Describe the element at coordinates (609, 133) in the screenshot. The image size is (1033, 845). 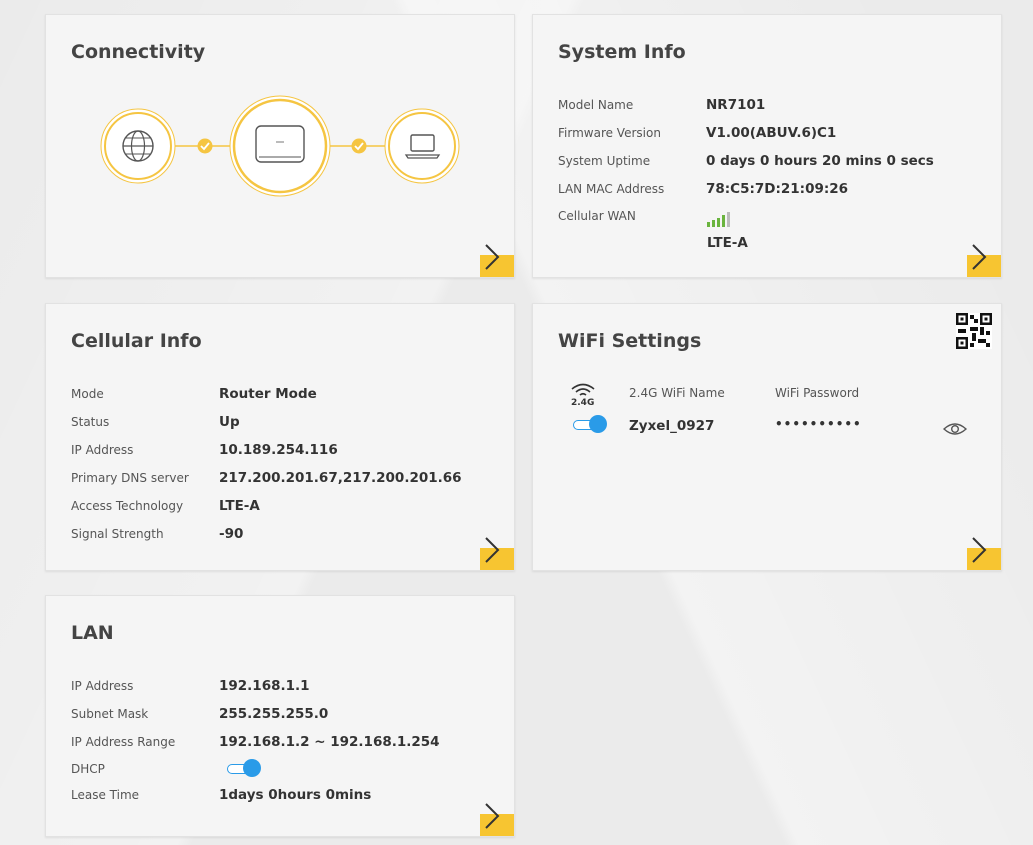
I see `info-label: Firmware Version` at that location.